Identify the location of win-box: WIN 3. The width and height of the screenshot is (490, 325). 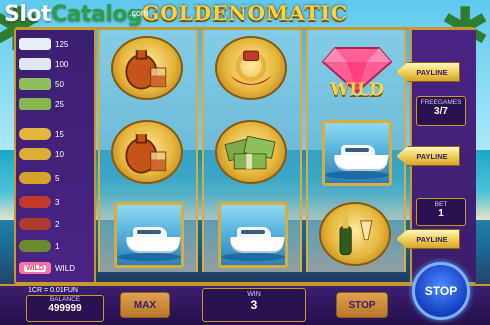
(254, 305).